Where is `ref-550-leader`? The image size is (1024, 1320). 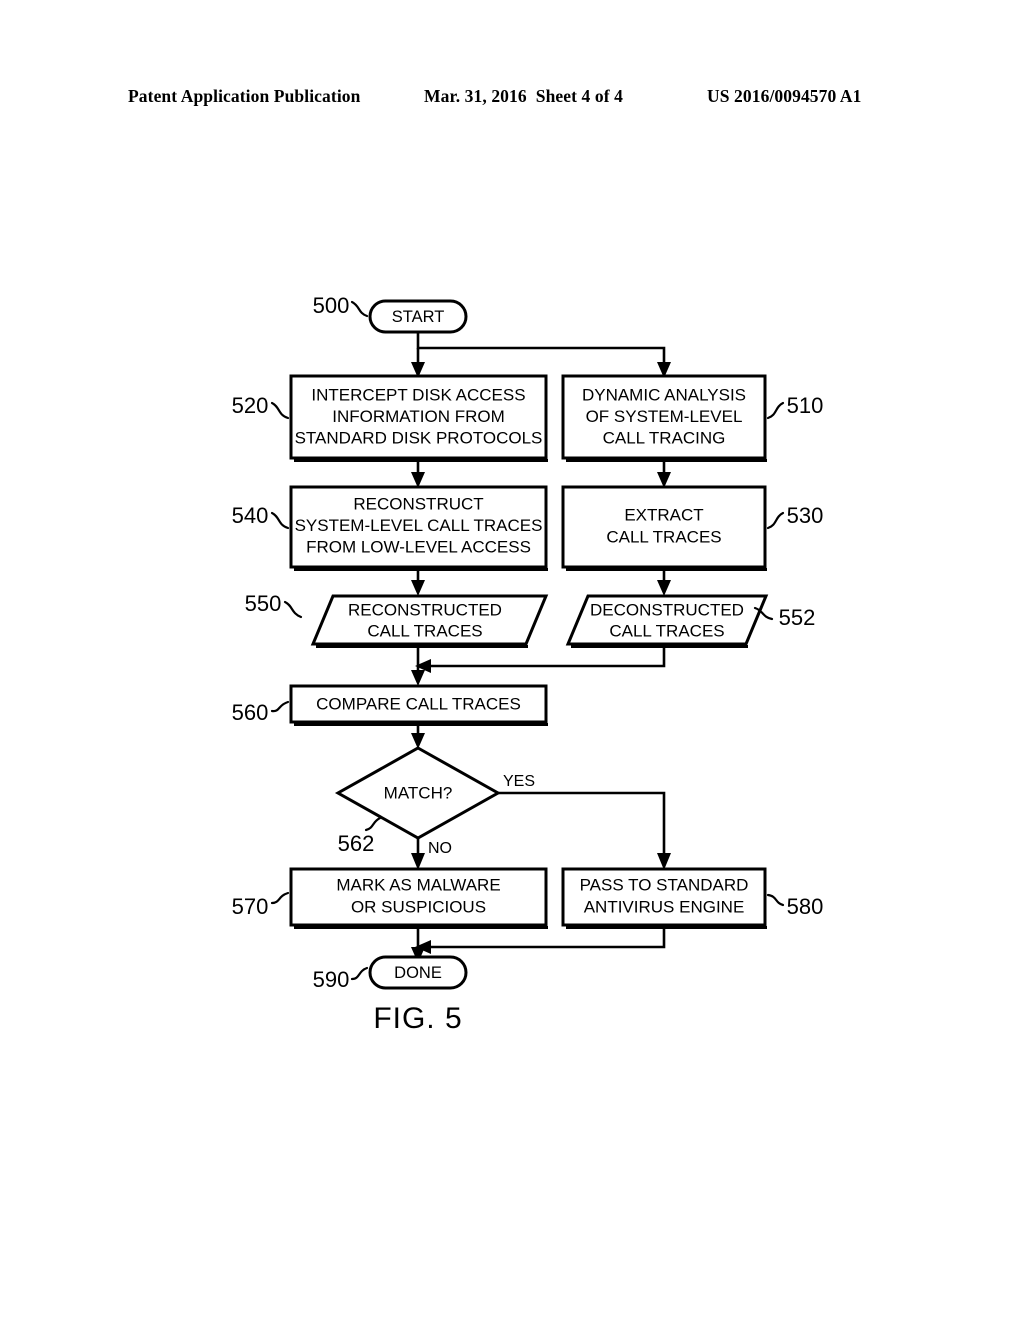
ref-550-leader is located at coordinates (293, 609).